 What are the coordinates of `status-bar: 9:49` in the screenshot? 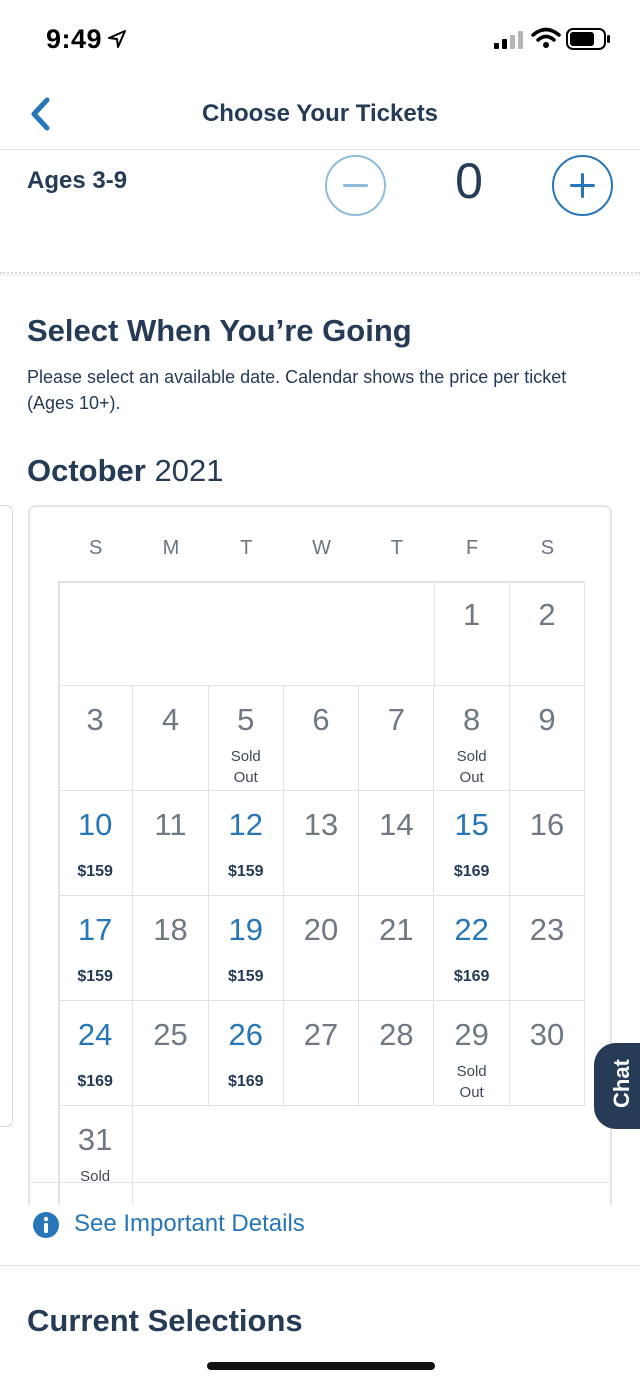 It's located at (320, 40).